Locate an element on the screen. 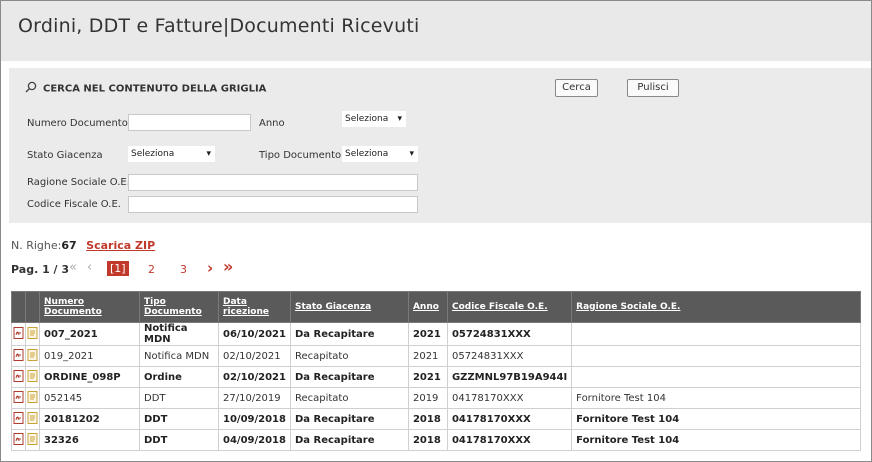 Image resolution: width=872 pixels, height=462 pixels. title-bar: Ordini, DDT e Fatture|Documenti Ricevuti is located at coordinates (436, 31).